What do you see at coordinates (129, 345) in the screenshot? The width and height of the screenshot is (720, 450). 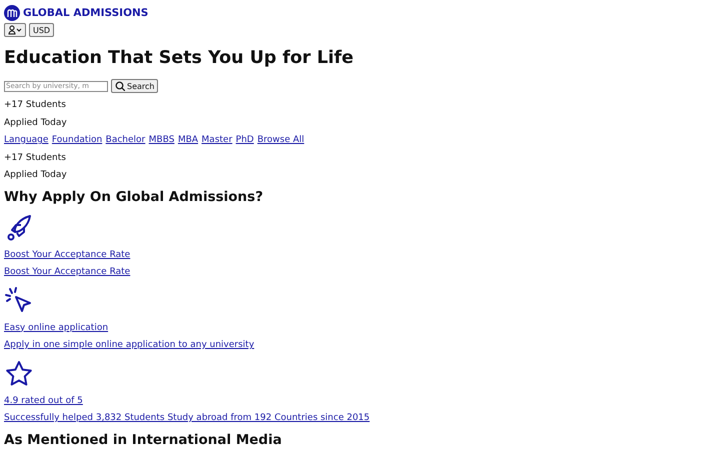 I see `feature-text-link: Apply in one simple online application to any university` at bounding box center [129, 345].